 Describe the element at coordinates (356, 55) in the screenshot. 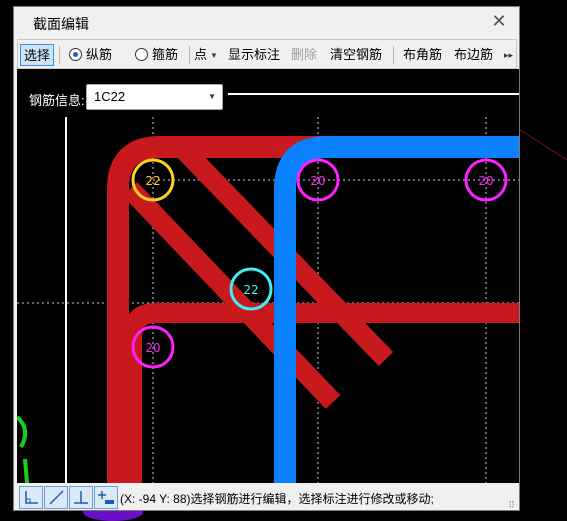

I see `clear-rebar-button: 清空钢筋` at that location.